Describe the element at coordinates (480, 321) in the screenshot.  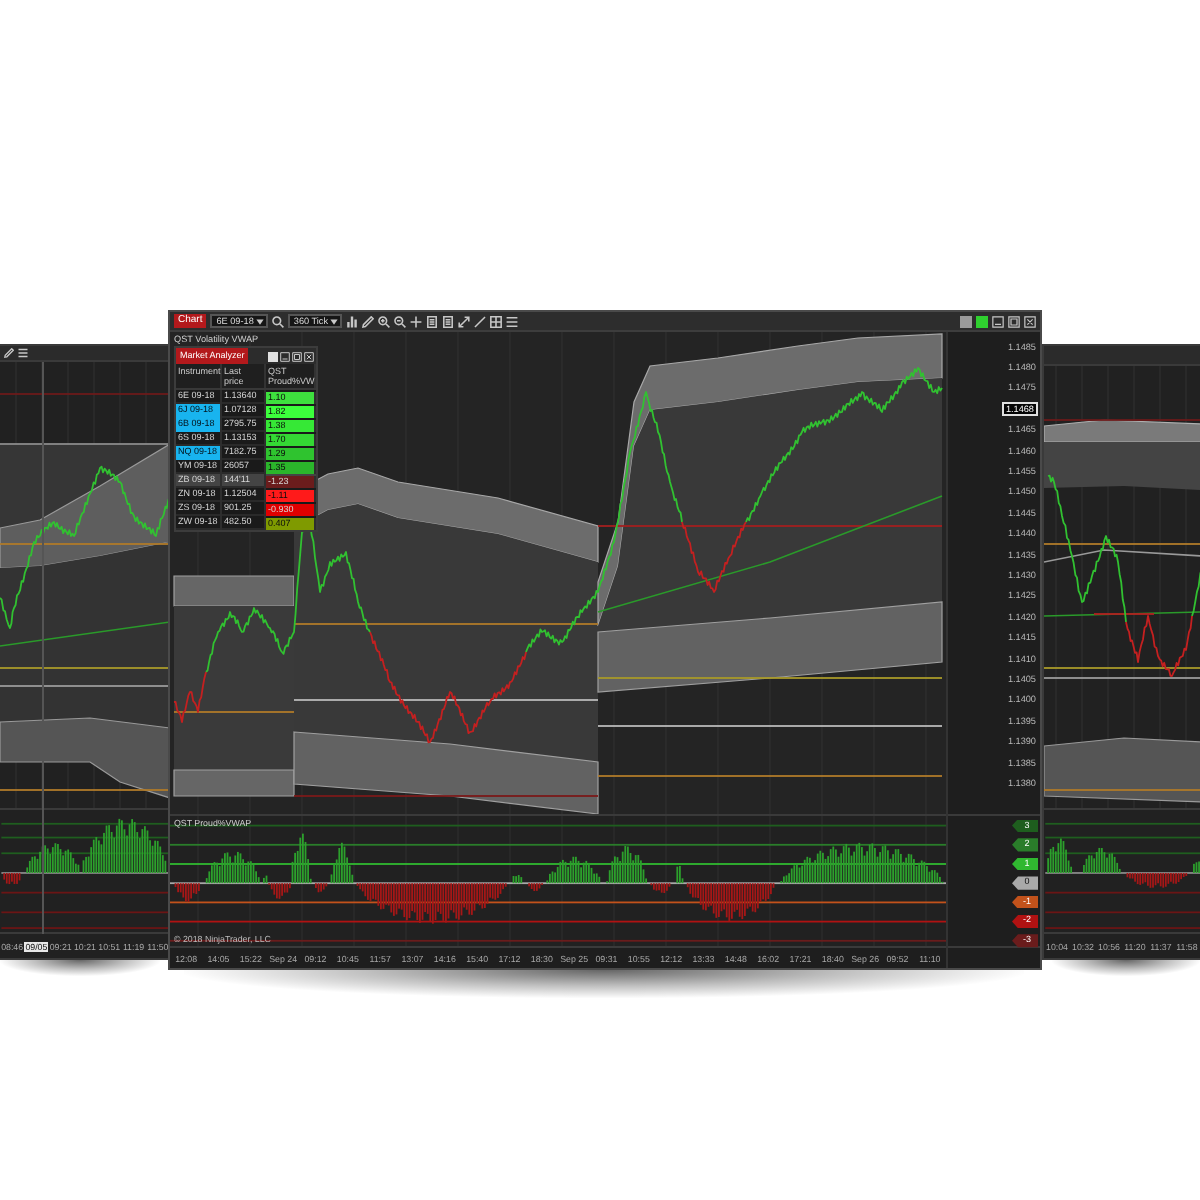
I see `line-tool-icon` at that location.